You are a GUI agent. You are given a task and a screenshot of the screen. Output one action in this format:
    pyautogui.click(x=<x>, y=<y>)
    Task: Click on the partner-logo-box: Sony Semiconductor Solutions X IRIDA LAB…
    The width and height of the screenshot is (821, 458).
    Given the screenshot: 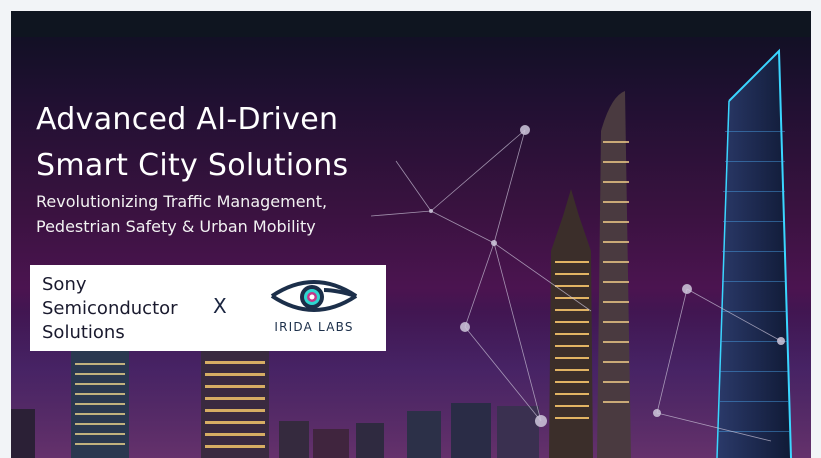 What is the action you would take?
    pyautogui.click(x=208, y=308)
    